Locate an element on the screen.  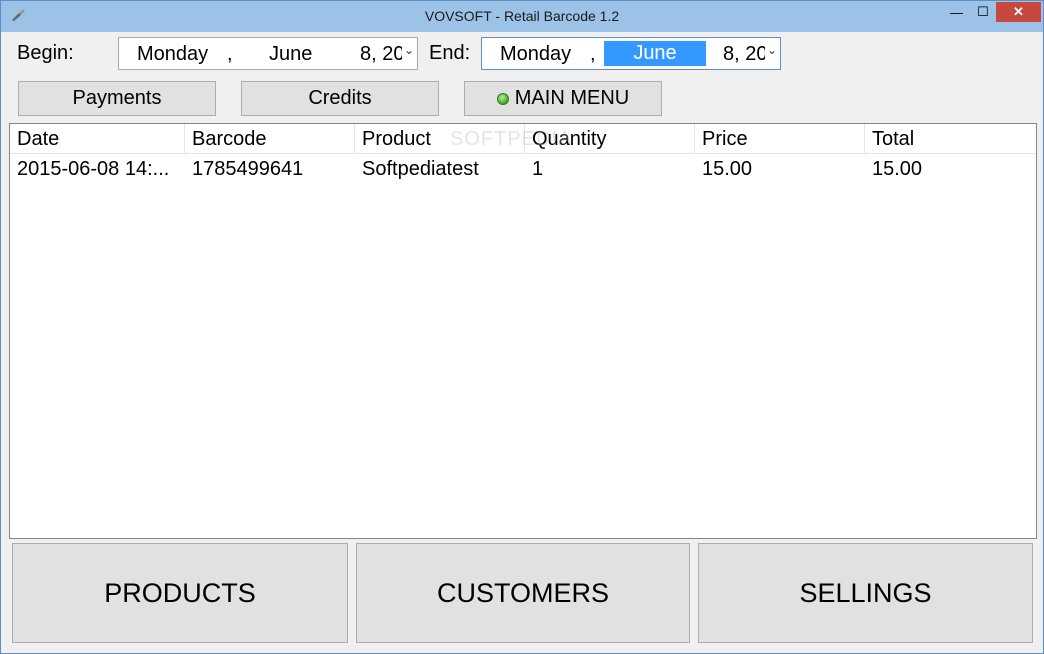
credits-button: Credits is located at coordinates (340, 98).